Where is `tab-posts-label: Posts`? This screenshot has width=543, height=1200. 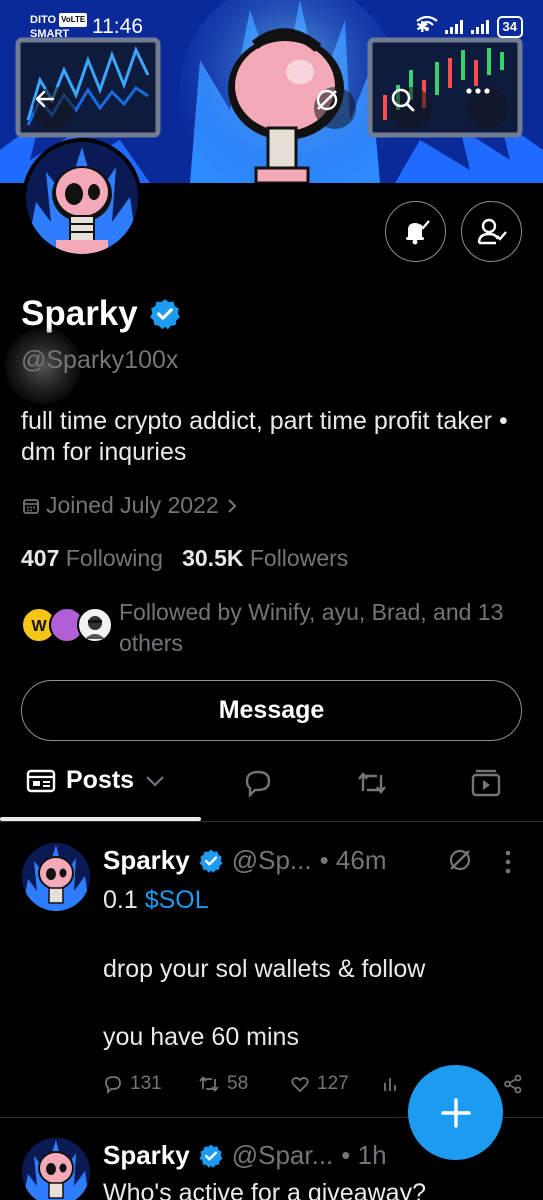
tab-posts-label: Posts is located at coordinates (100, 780).